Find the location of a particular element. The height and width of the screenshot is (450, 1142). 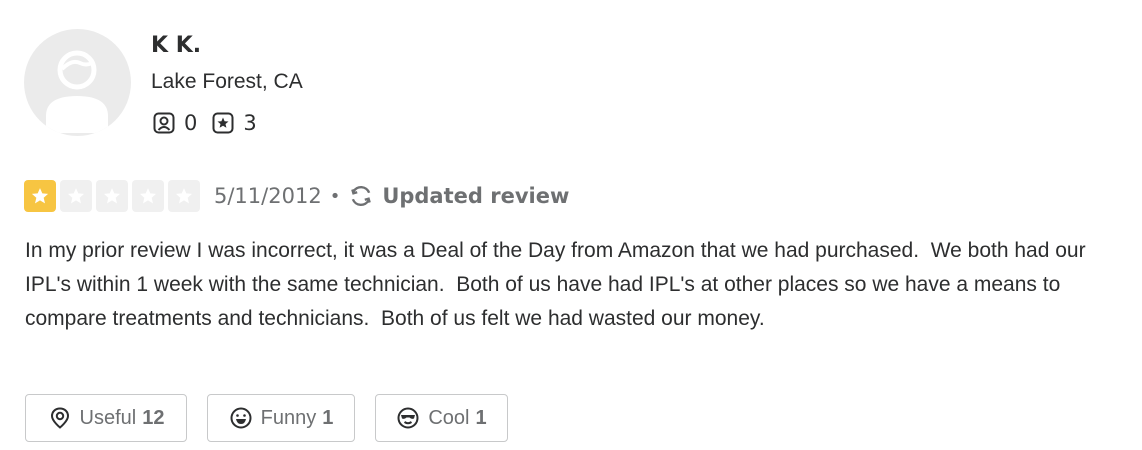

cool-button: Cool 1 is located at coordinates (441, 418).